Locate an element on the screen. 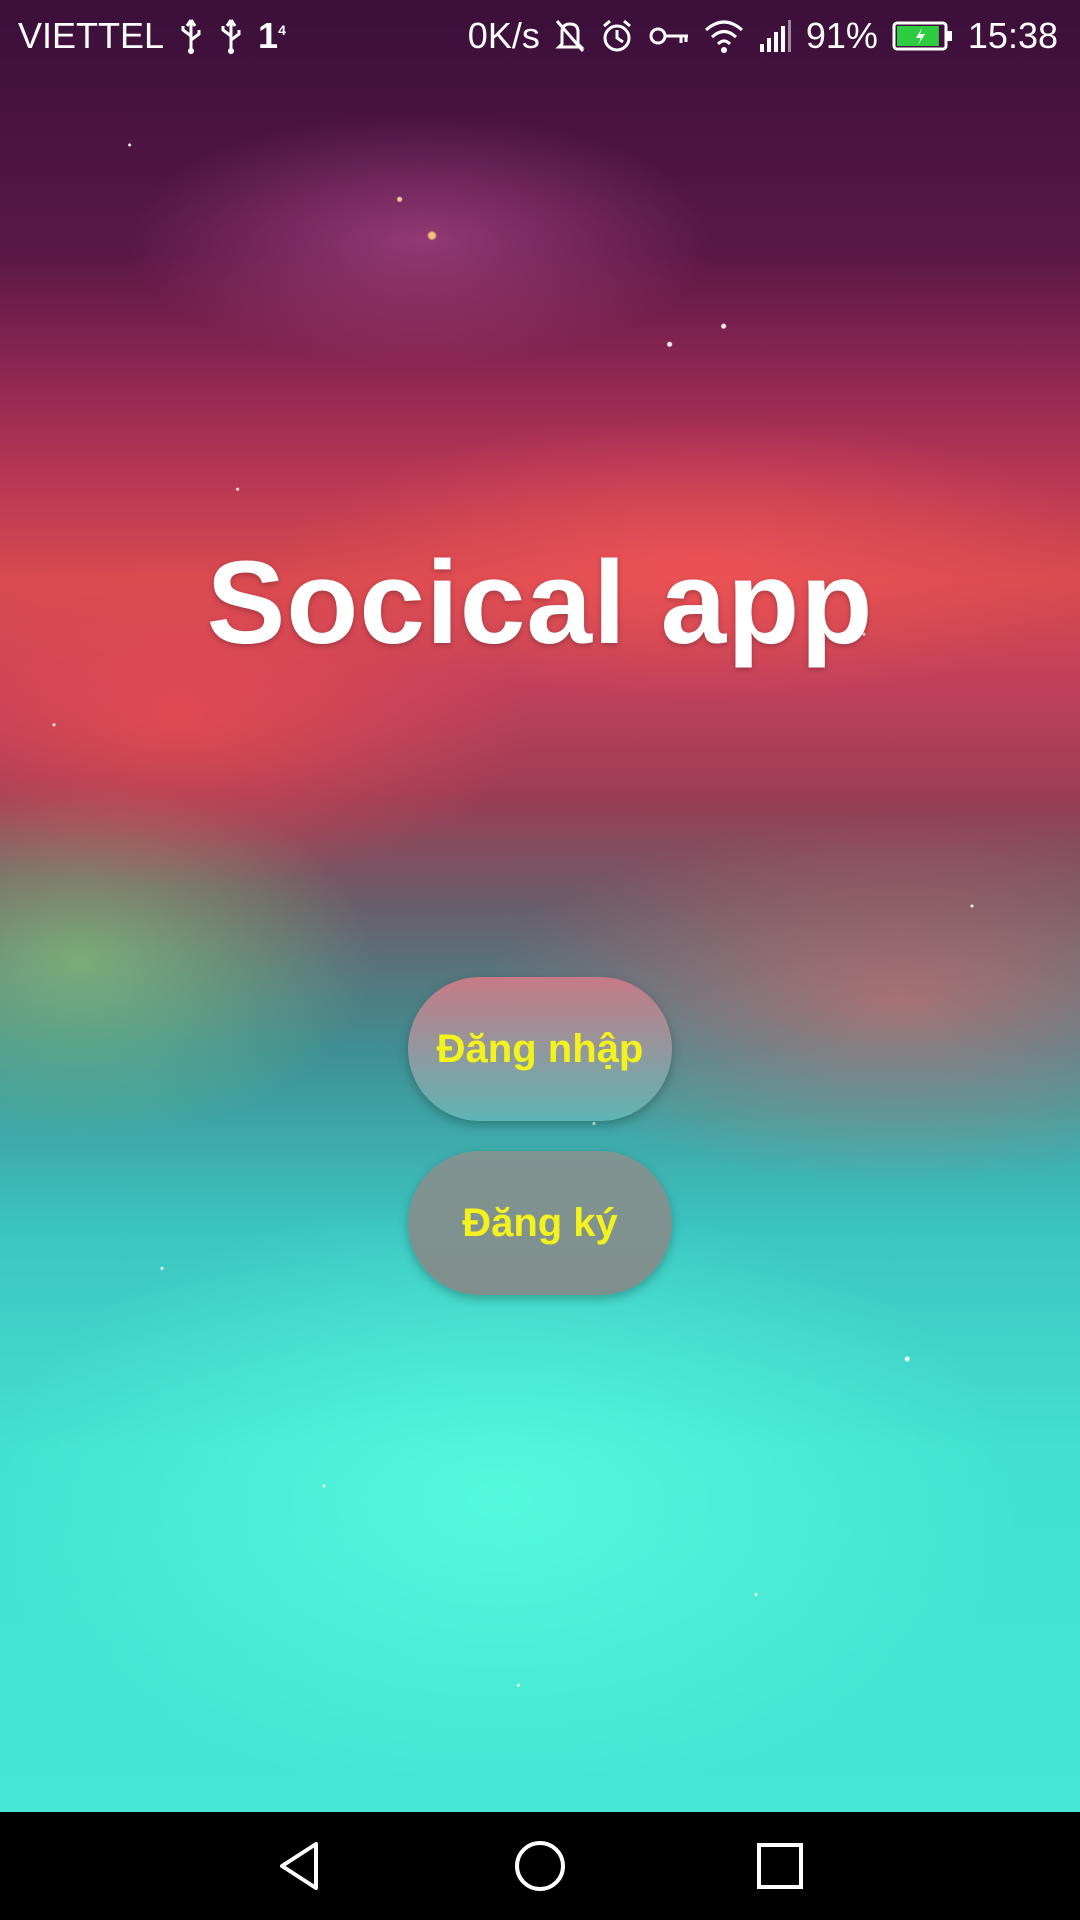 This screenshot has height=1920, width=1080. network-badge-sup: 4 is located at coordinates (282, 30).